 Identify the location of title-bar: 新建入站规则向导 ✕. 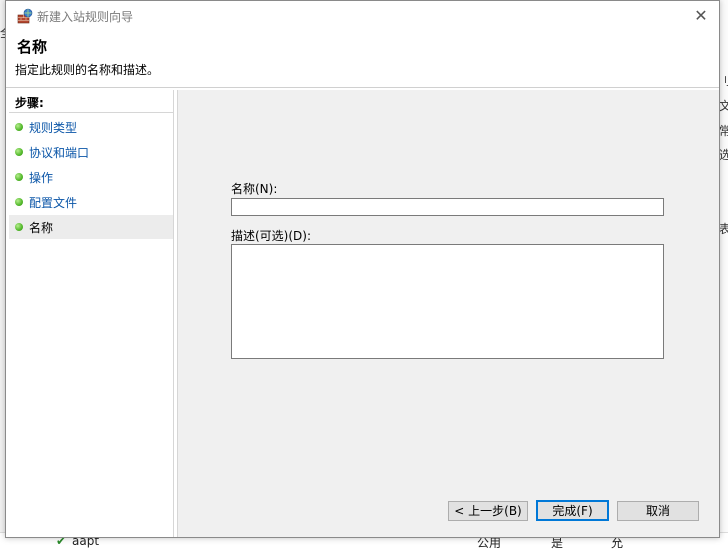
(362, 16).